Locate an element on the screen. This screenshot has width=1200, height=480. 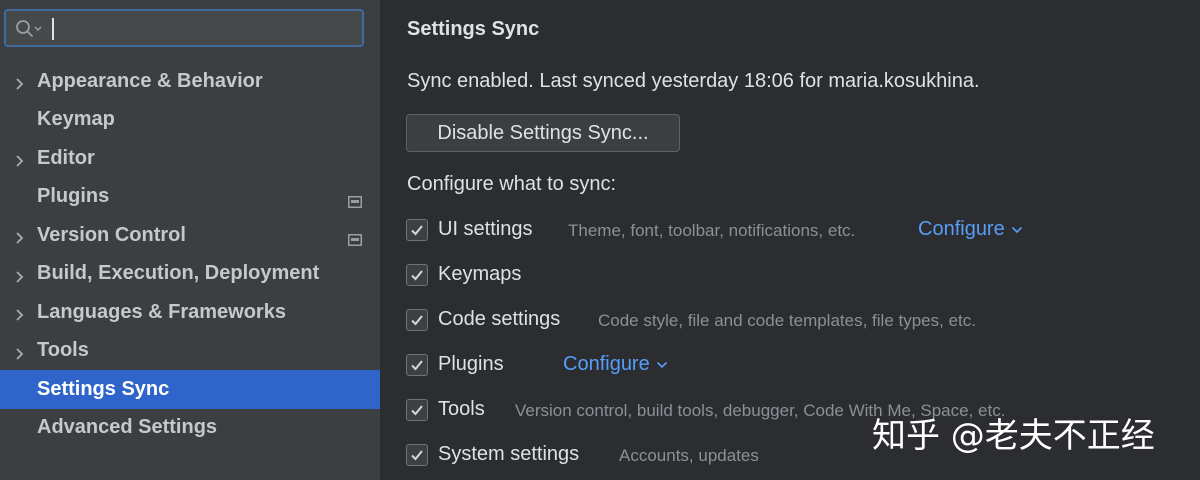
plugins-checkbox is located at coordinates (417, 365).